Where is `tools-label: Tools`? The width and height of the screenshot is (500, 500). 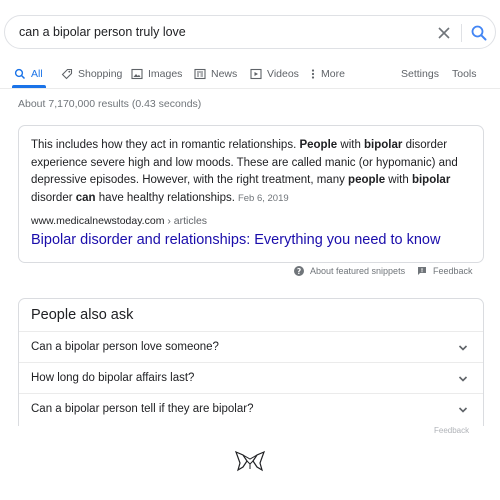
tools-label: Tools is located at coordinates (464, 74).